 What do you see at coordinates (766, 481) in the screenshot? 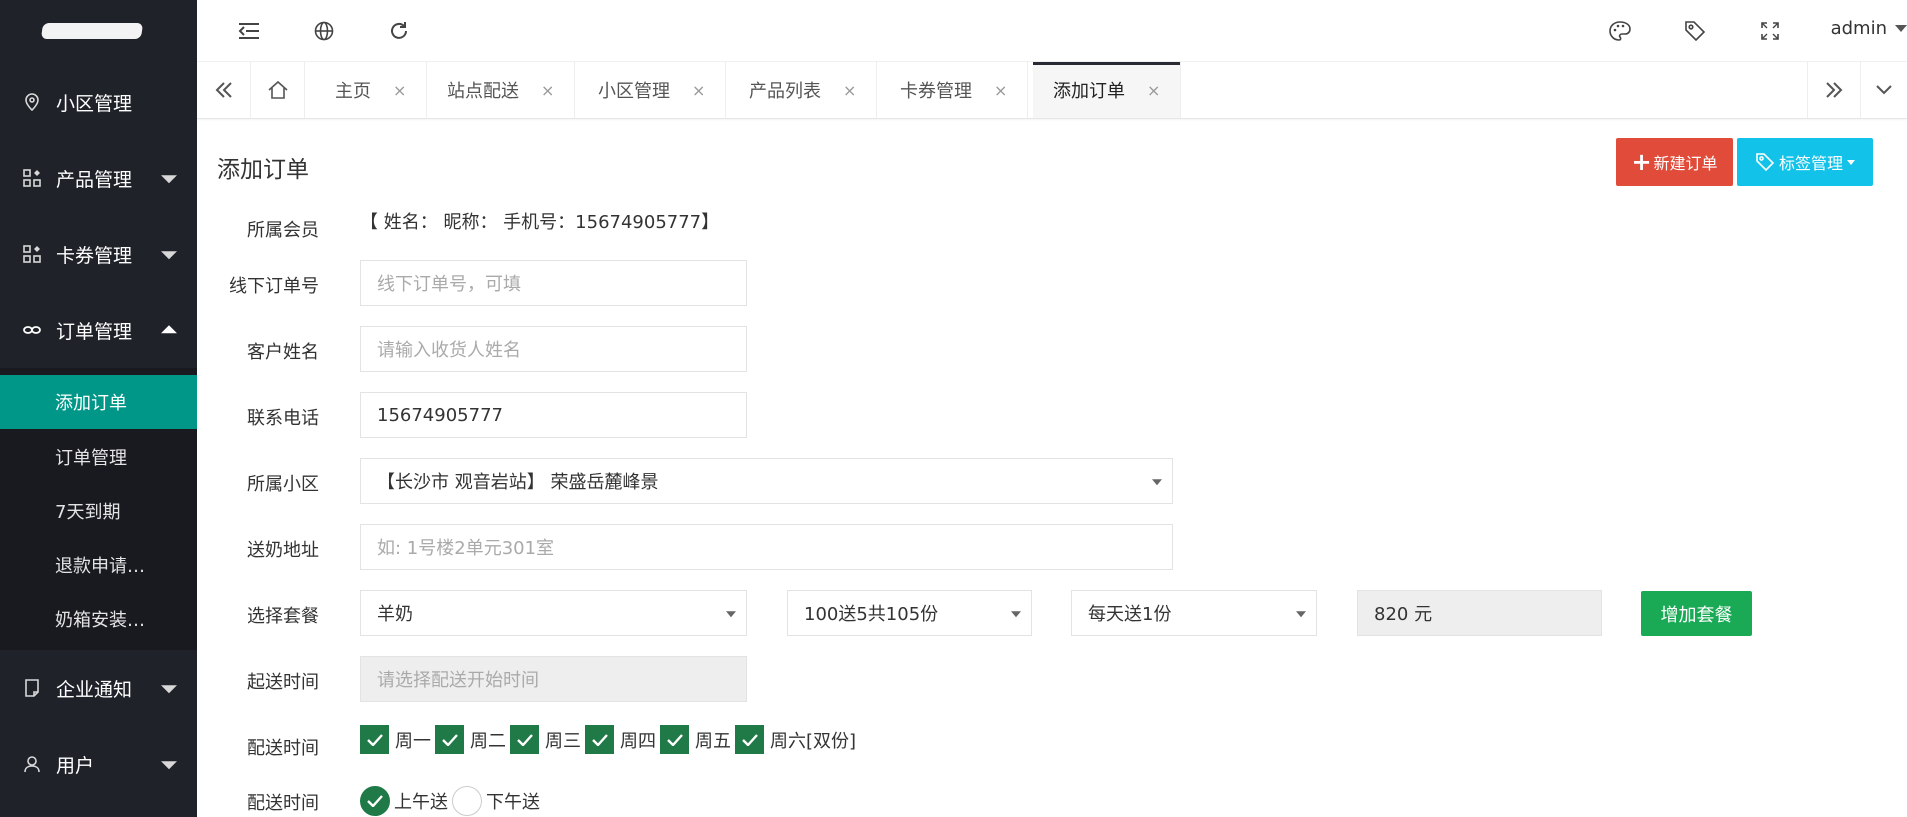
I see `community-select: 【长沙市 观音岩站】 荣盛岳麓峰景` at bounding box center [766, 481].